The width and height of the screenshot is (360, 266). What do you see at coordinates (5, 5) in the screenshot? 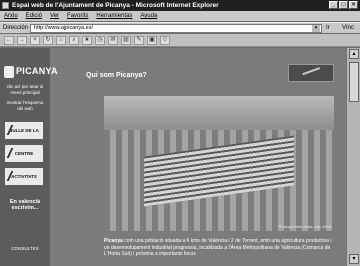
I see `ie-icon` at bounding box center [5, 5].